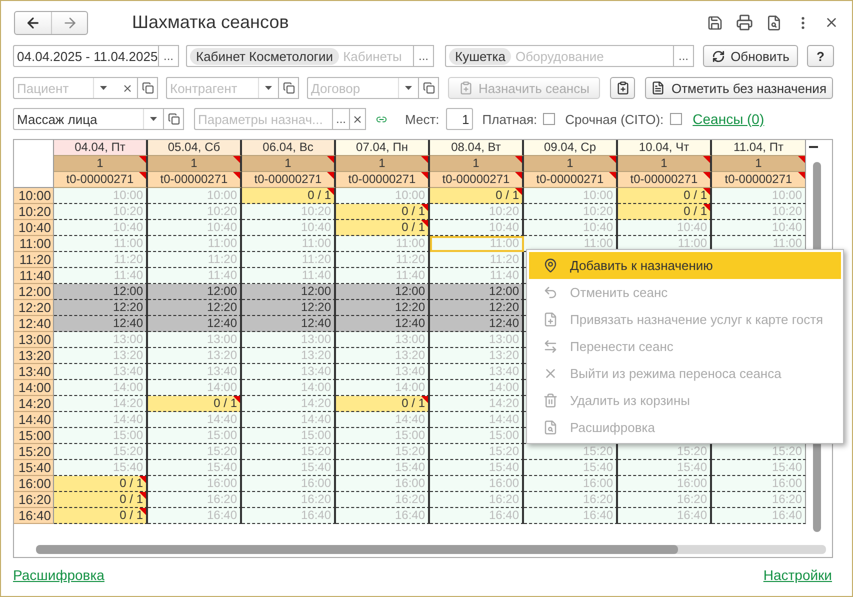  Describe the element at coordinates (58, 575) in the screenshot. I see `details-link: Расшифровка` at that location.